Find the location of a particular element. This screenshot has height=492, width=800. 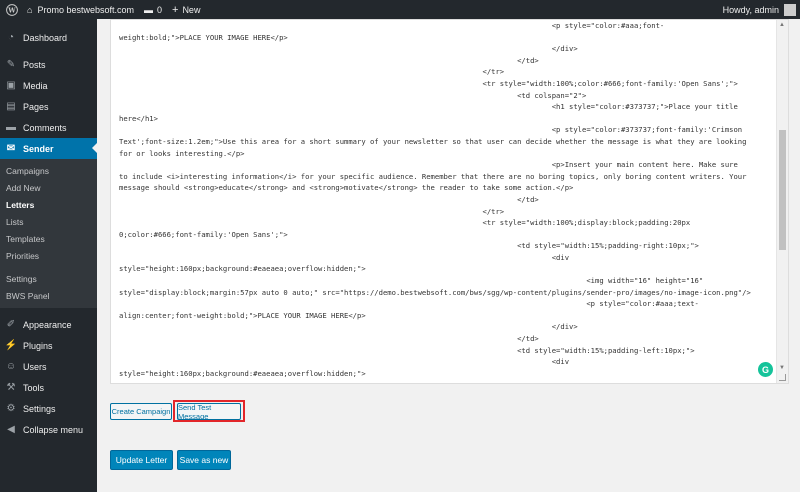

new-label: New is located at coordinates (191, 9).